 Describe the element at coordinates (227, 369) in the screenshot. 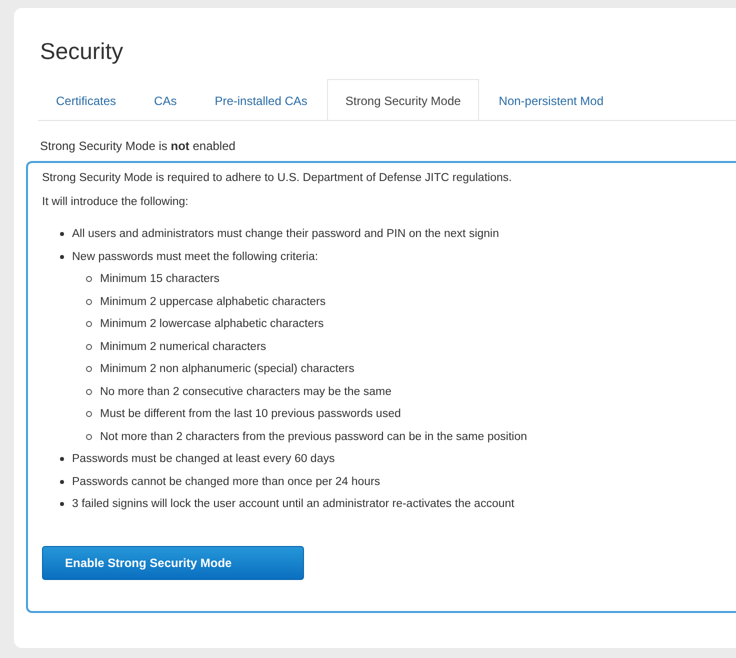

I see `list-item-text: Minimum 2 non alphanumeric (special) characters` at that location.